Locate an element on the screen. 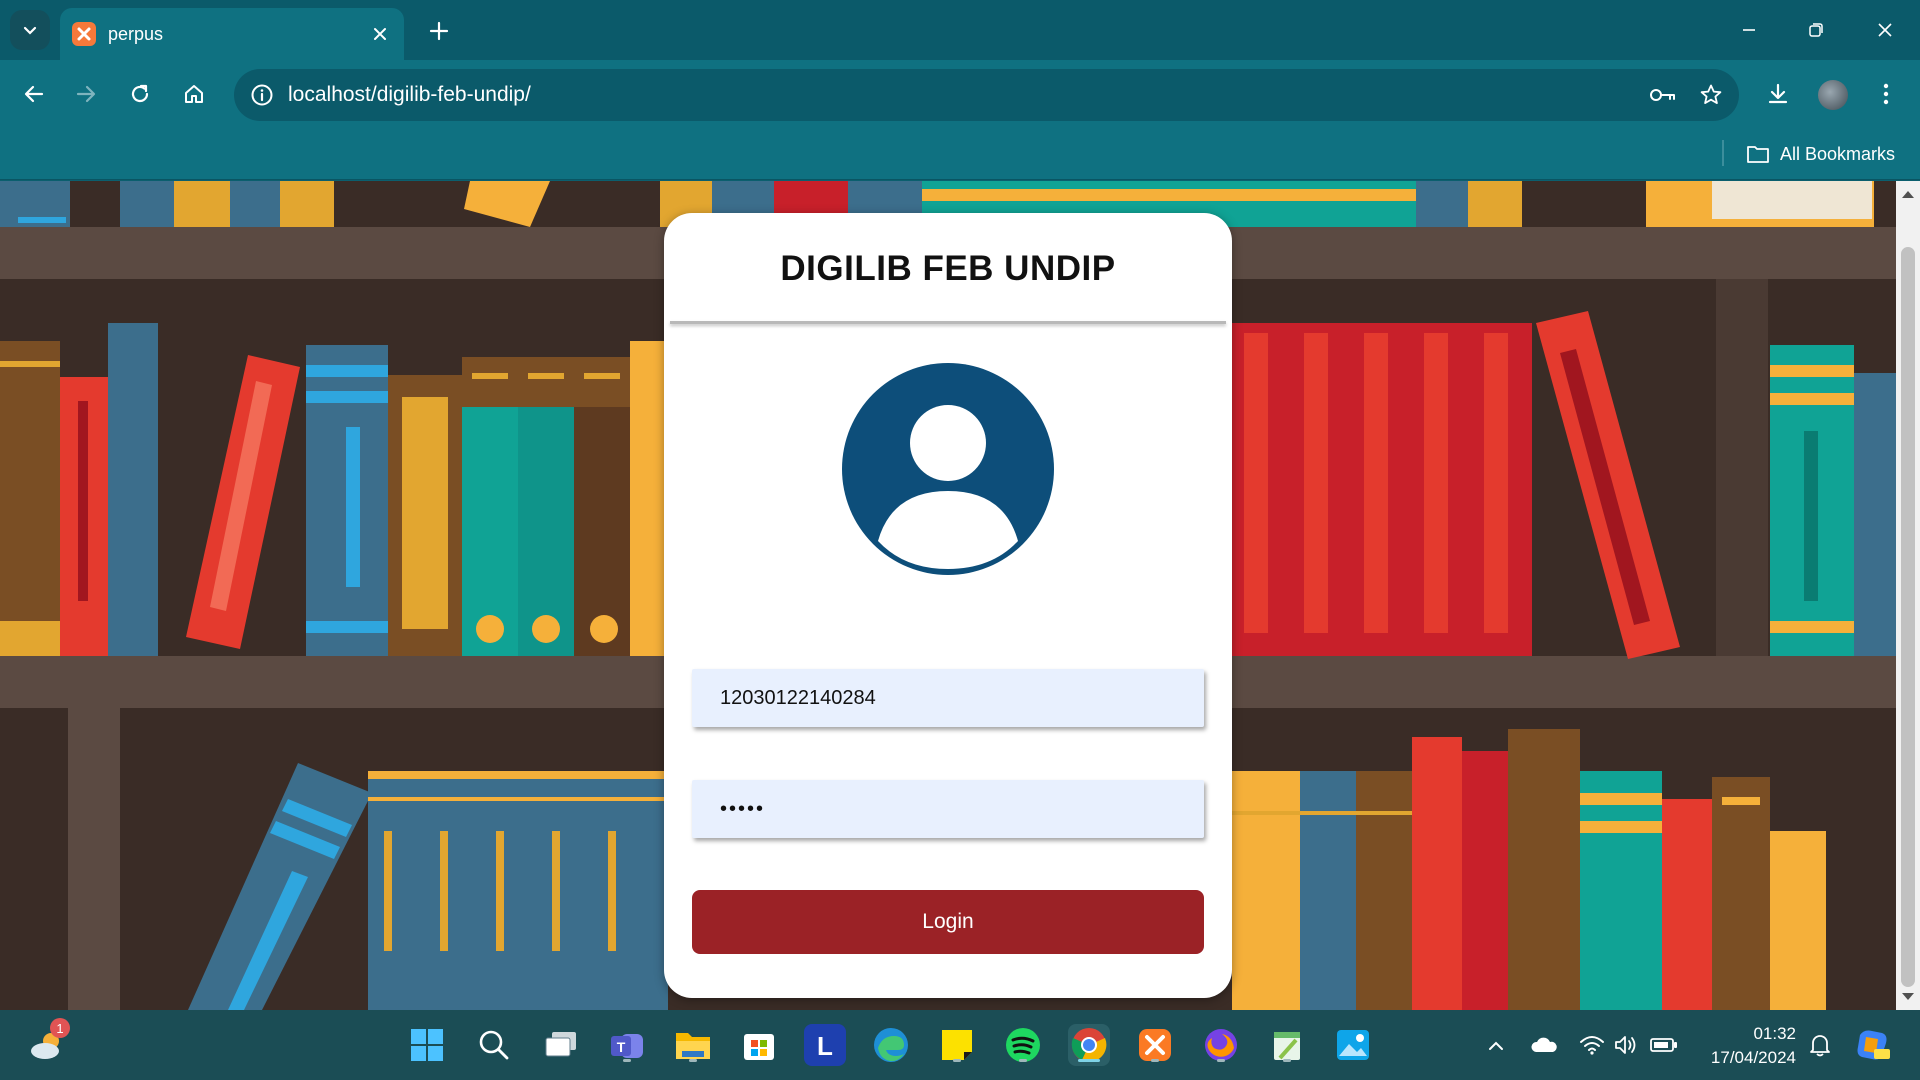 This screenshot has width=1920, height=1080. page-title: DIGILIB FEB UNDIP is located at coordinates (948, 268).